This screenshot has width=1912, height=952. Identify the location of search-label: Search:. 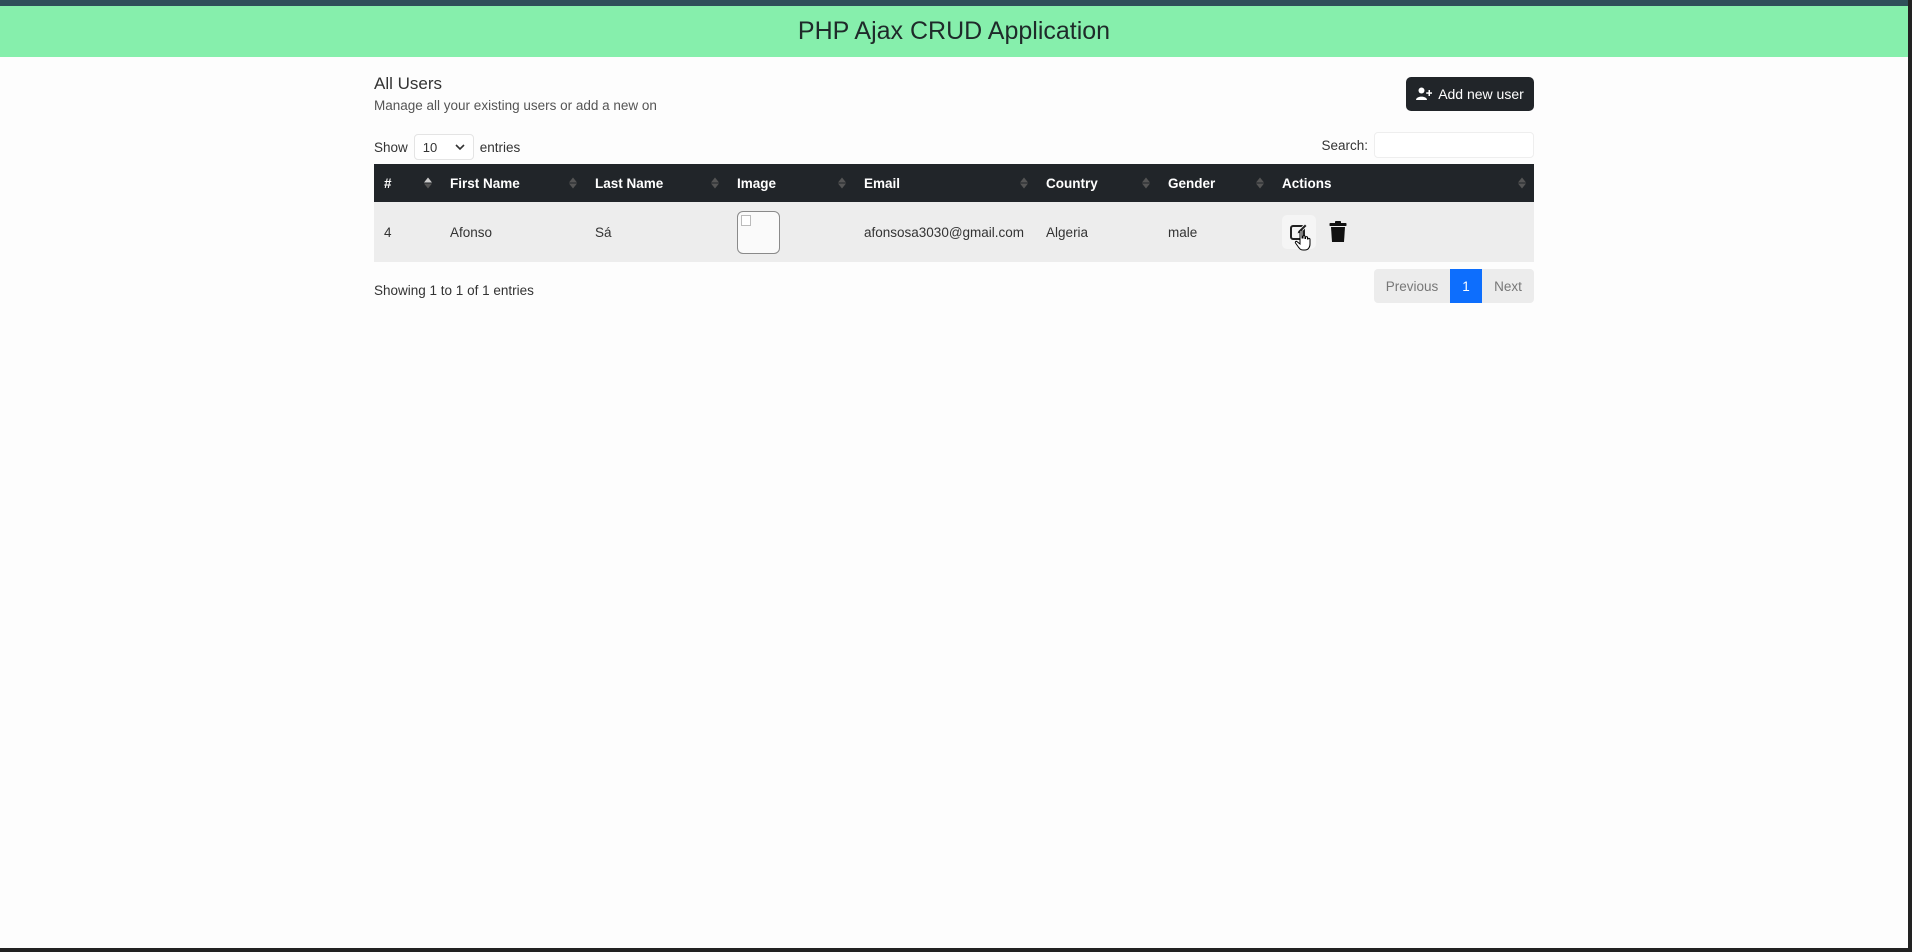
(1344, 145).